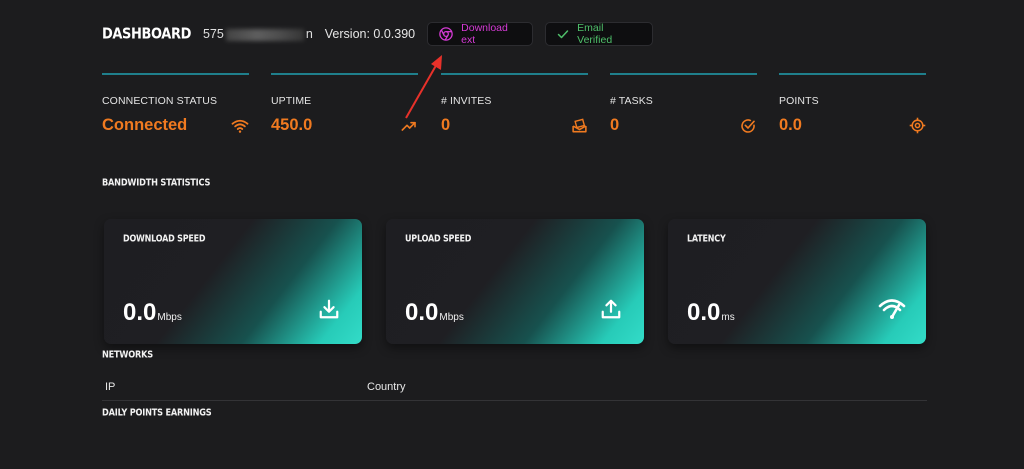 The width and height of the screenshot is (1024, 469). Describe the element at coordinates (711, 312) in the screenshot. I see `card-value: 0.0 ms` at that location.